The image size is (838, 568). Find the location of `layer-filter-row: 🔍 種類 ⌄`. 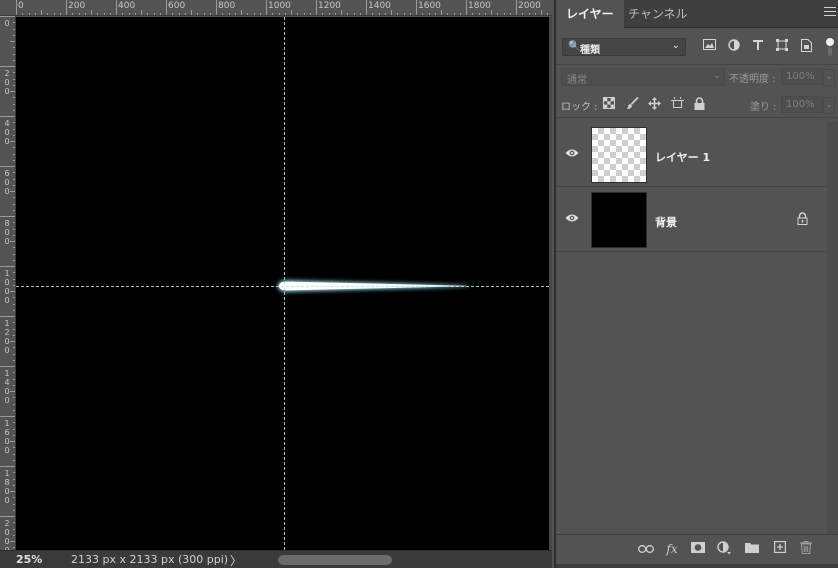

layer-filter-row: 🔍 種類 ⌄ is located at coordinates (697, 47).